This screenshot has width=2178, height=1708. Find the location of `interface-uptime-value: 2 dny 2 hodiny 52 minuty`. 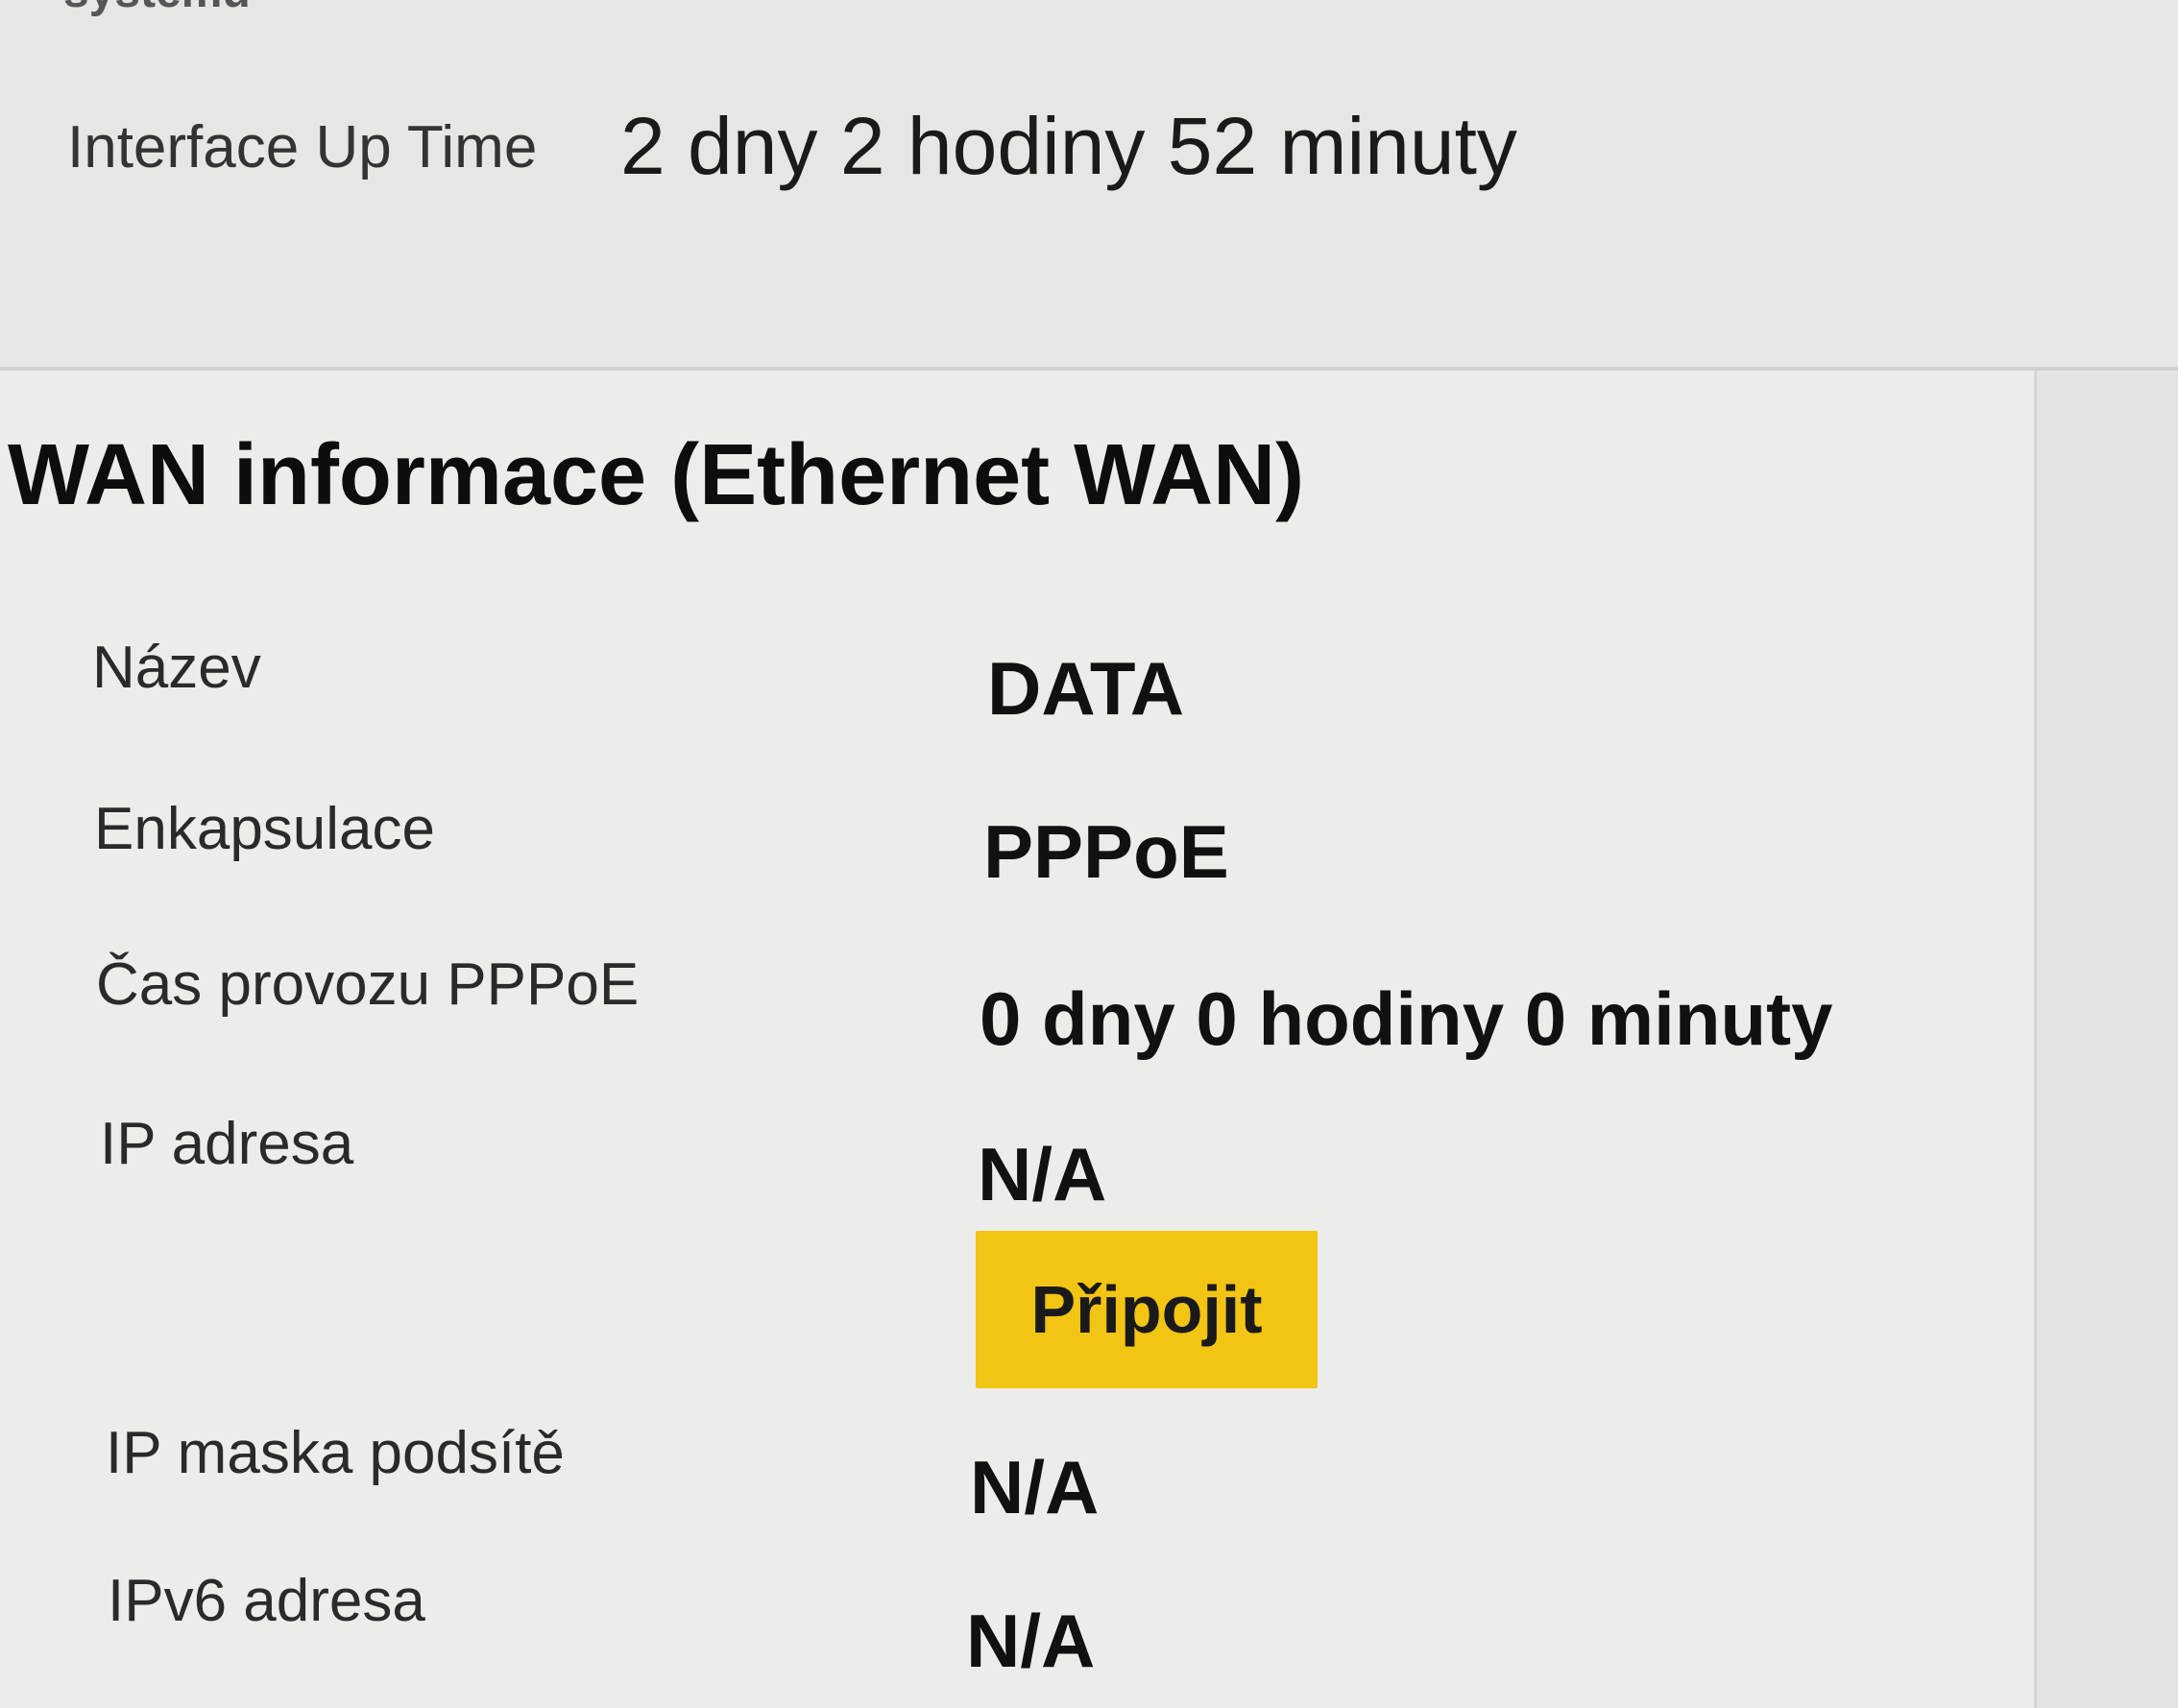

interface-uptime-value: 2 dny 2 hodiny 52 minuty is located at coordinates (1069, 146).